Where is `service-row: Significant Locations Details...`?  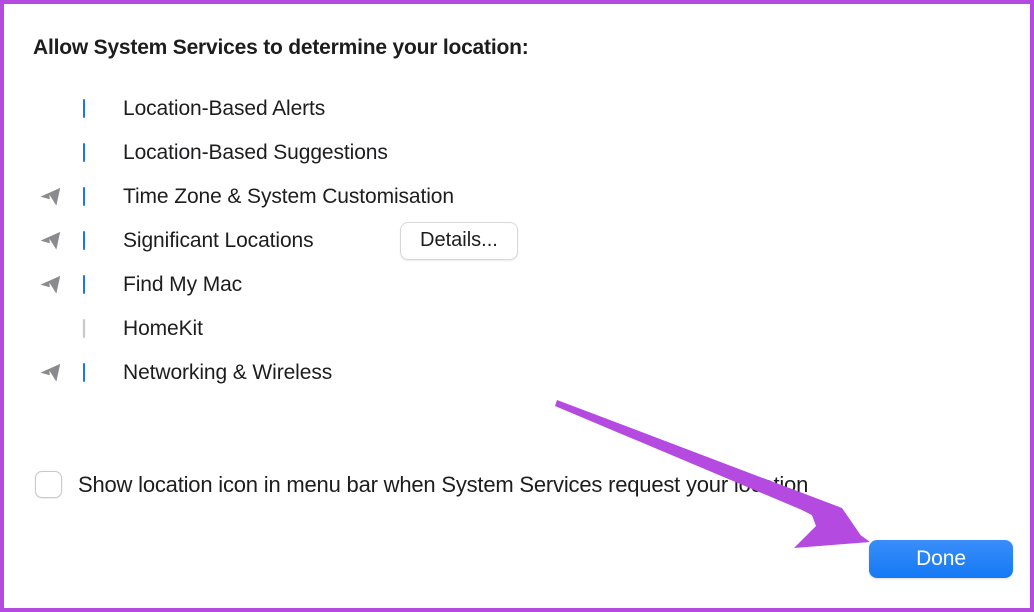 service-row: Significant Locations Details... is located at coordinates (517, 241).